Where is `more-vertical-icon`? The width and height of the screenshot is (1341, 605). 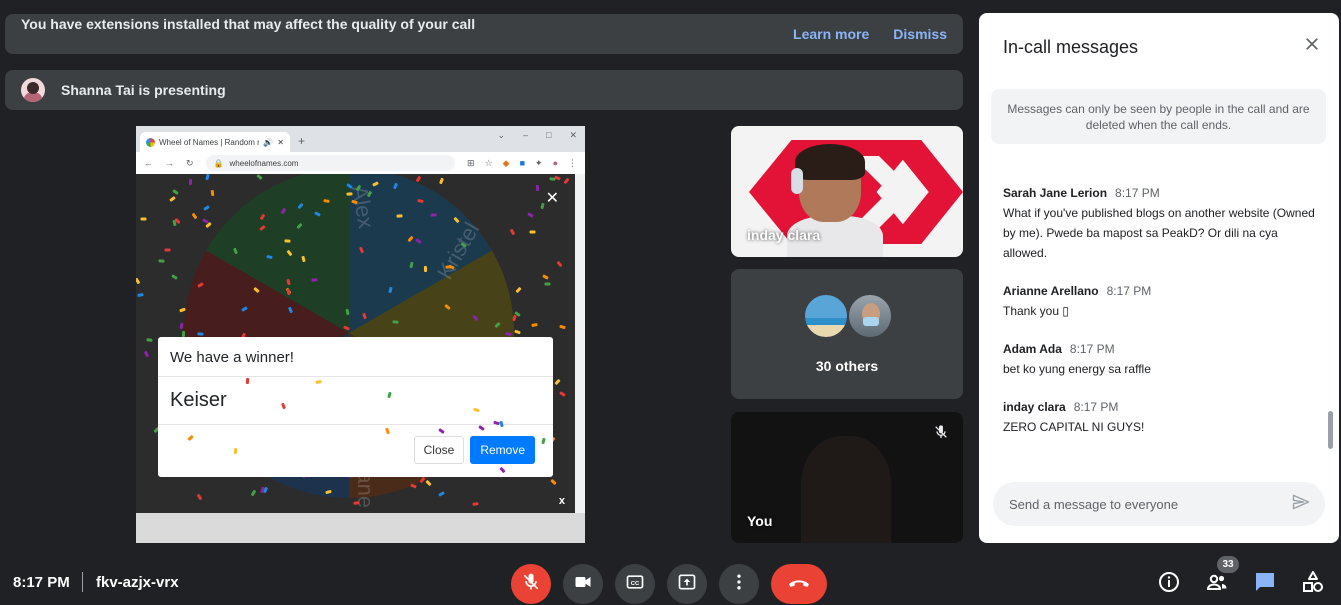 more-vertical-icon is located at coordinates (739, 584).